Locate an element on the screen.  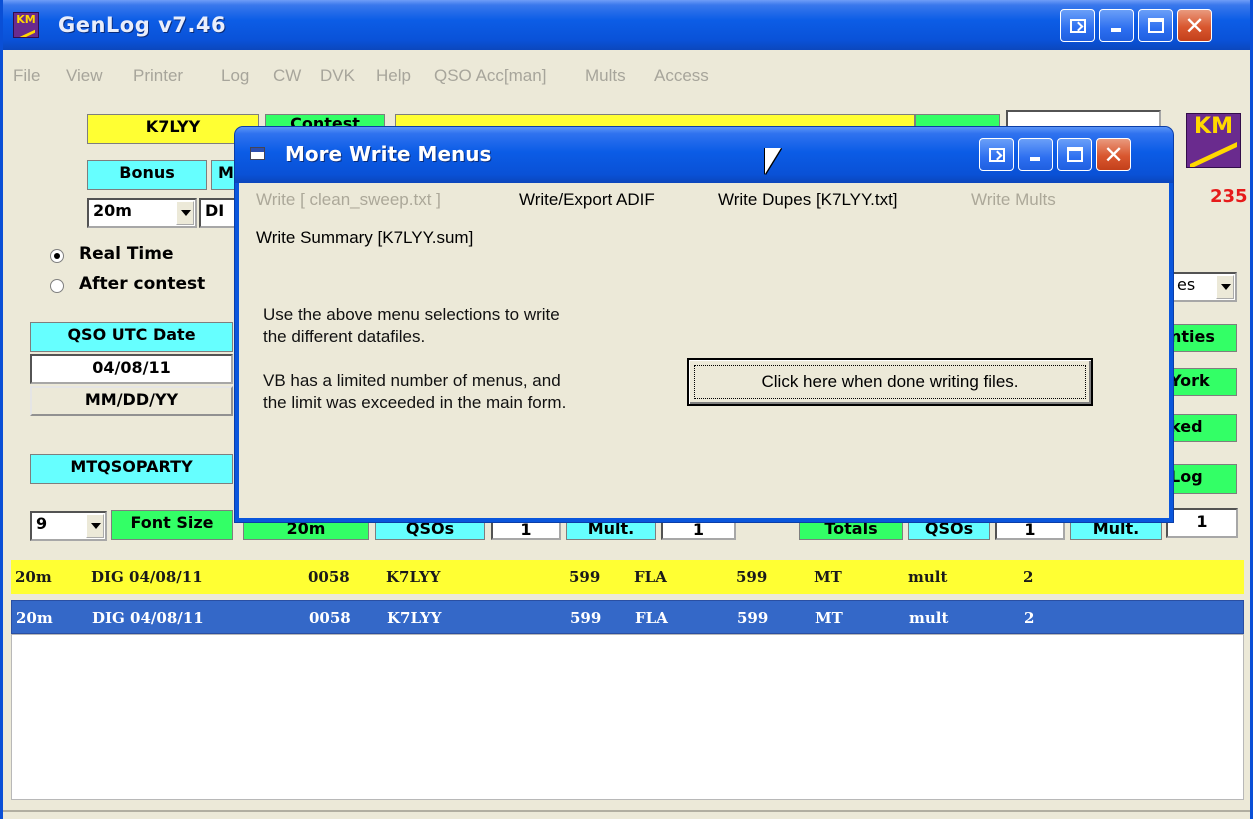
list-exch-sent: FLA is located at coordinates (651, 618).